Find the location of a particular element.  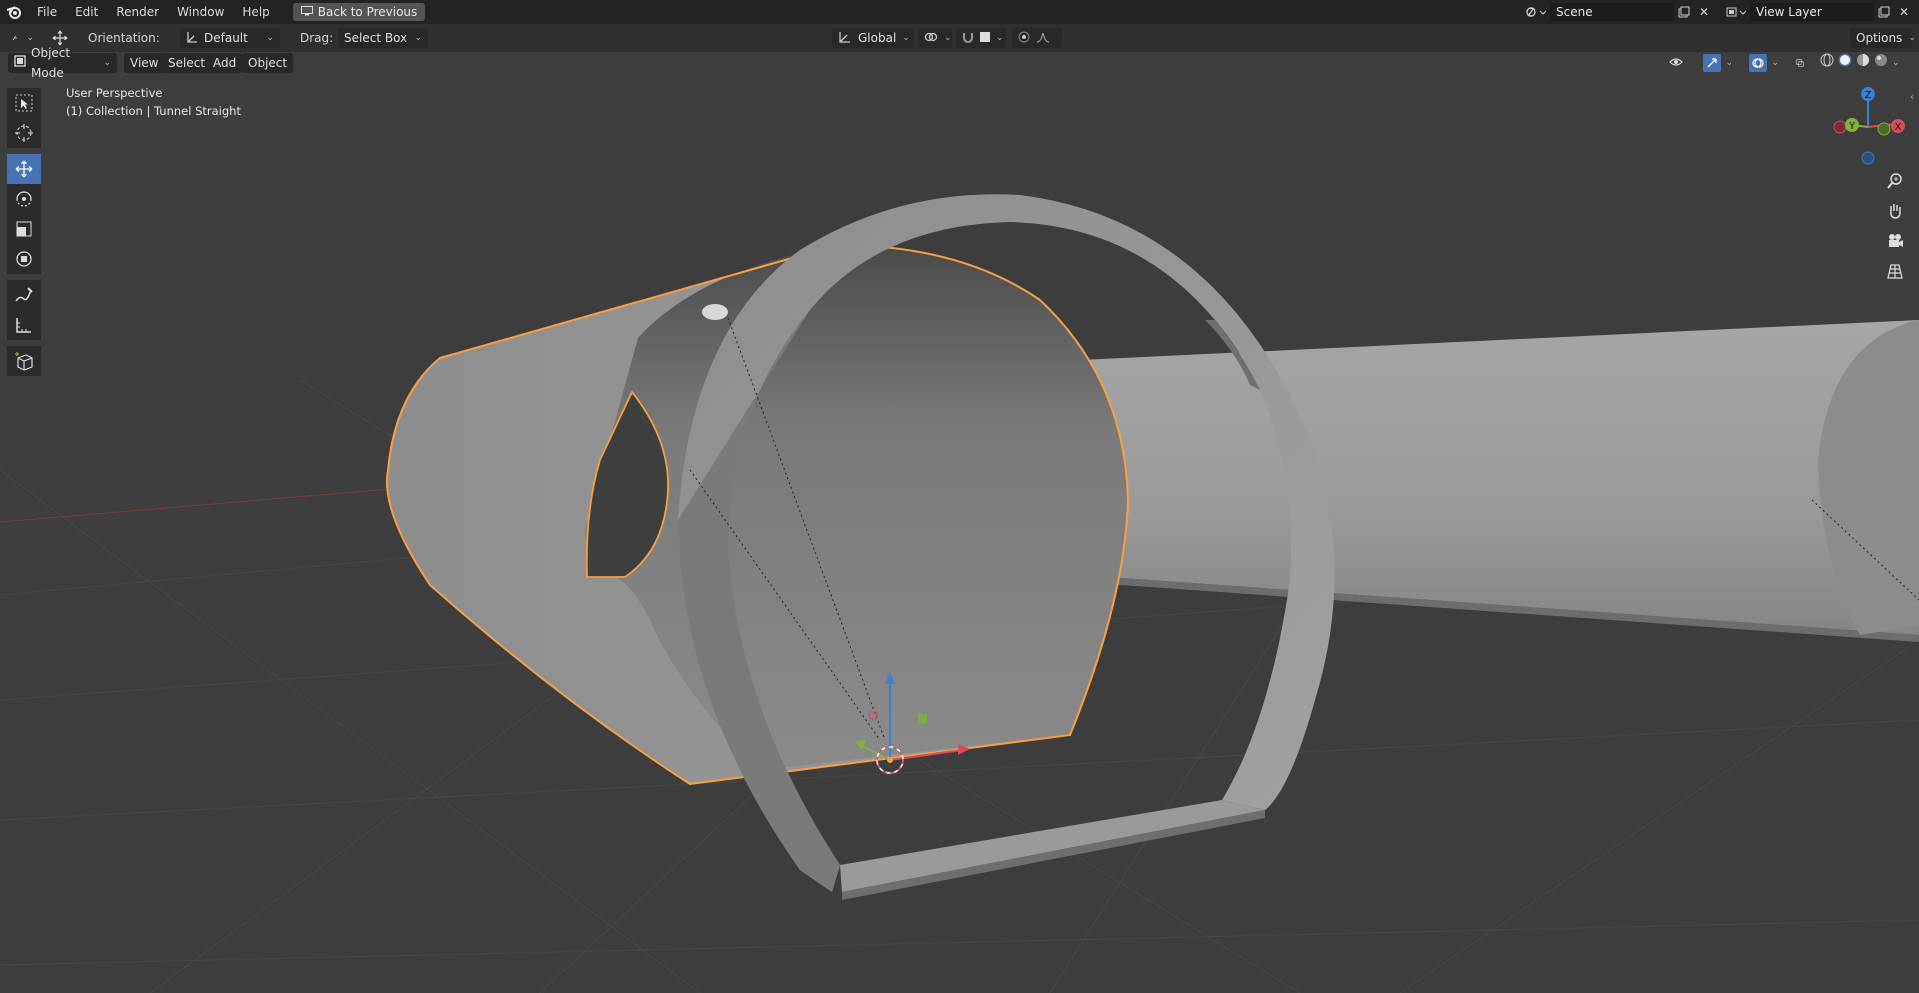

zoom-icon is located at coordinates (1895, 181).